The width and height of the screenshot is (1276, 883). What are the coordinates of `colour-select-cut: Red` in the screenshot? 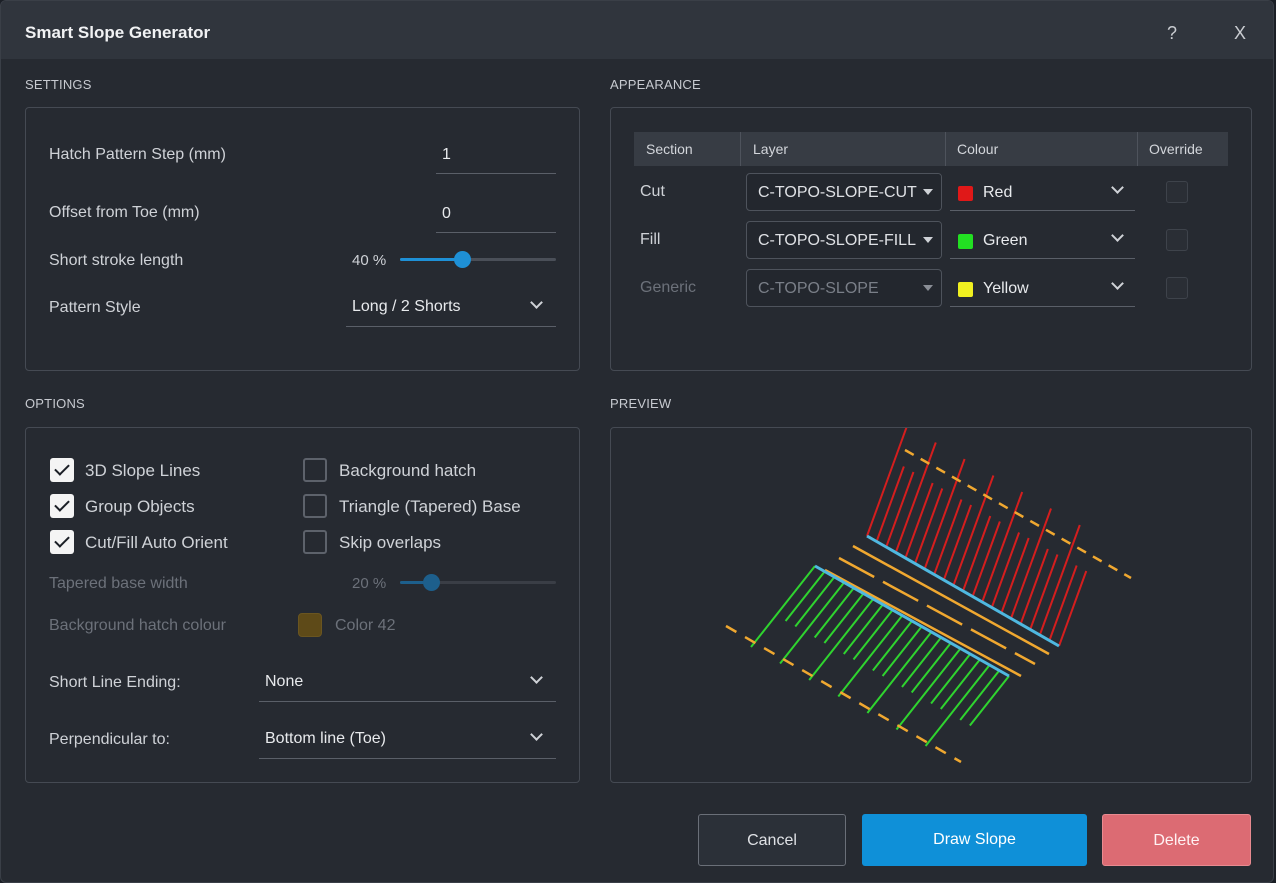 It's located at (1042, 192).